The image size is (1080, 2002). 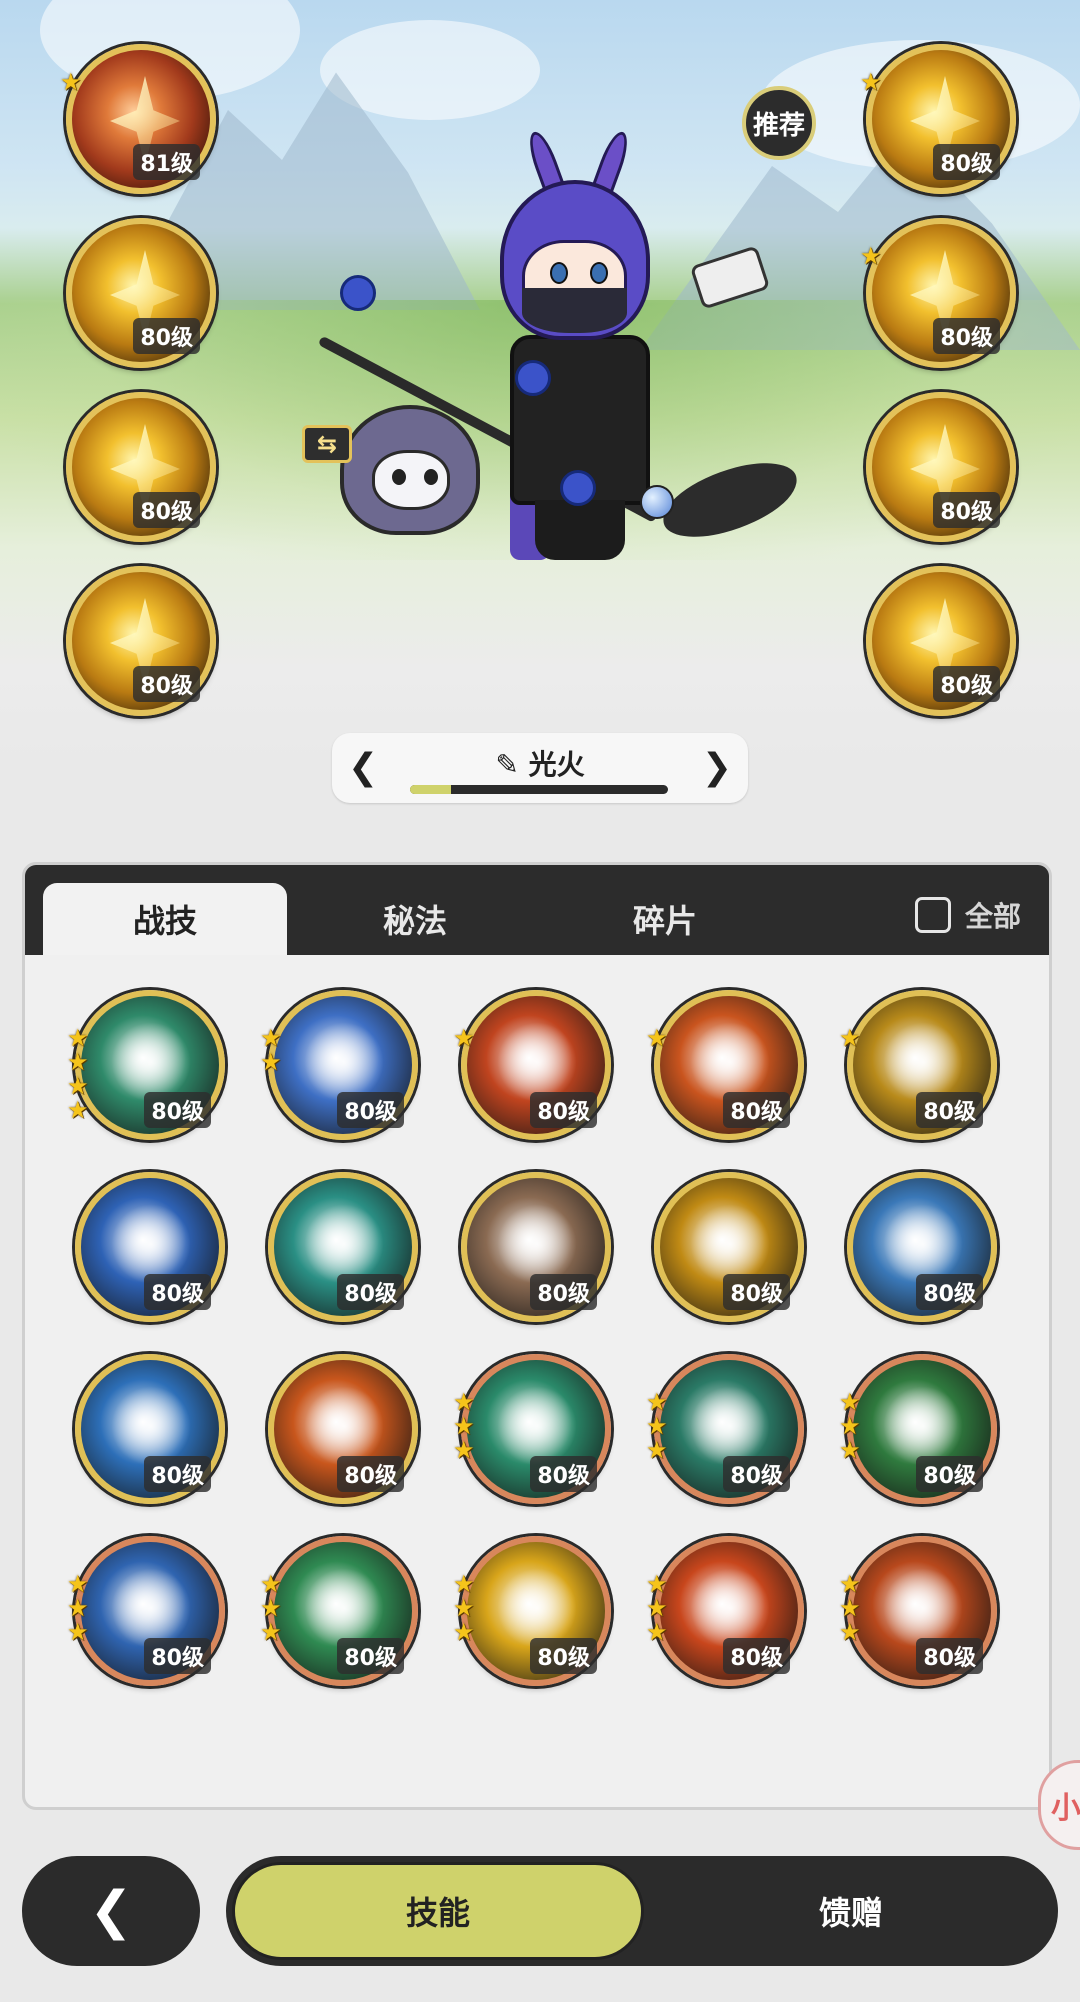 What do you see at coordinates (851, 1911) in the screenshot?
I see `tab-gifts: 馈赠` at bounding box center [851, 1911].